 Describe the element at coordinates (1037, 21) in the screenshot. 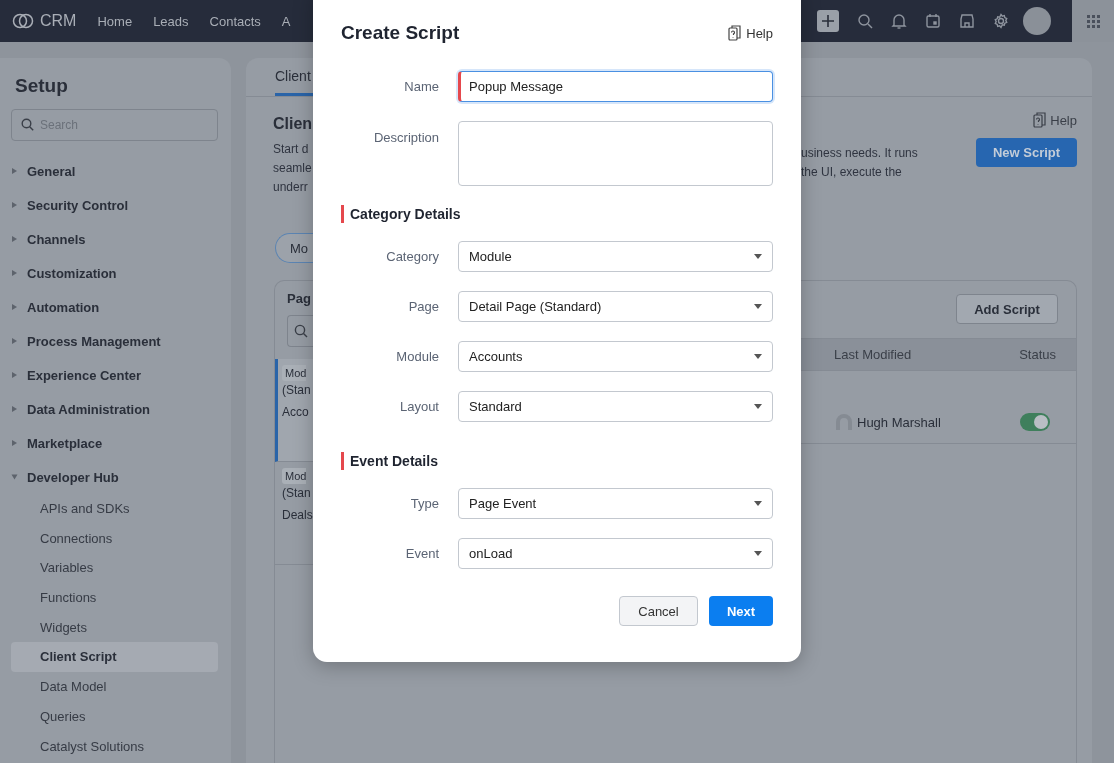

I see `avatar` at that location.